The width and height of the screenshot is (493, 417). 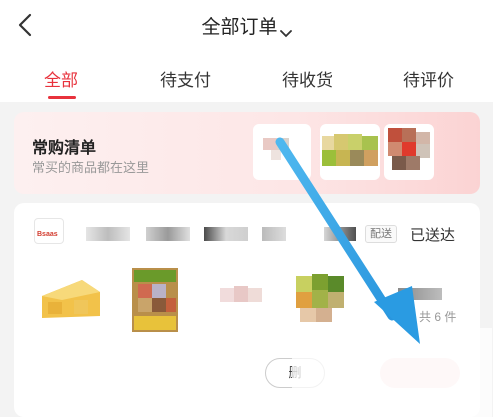 I want to click on top-bar: 全部订单, so click(x=246, y=25).